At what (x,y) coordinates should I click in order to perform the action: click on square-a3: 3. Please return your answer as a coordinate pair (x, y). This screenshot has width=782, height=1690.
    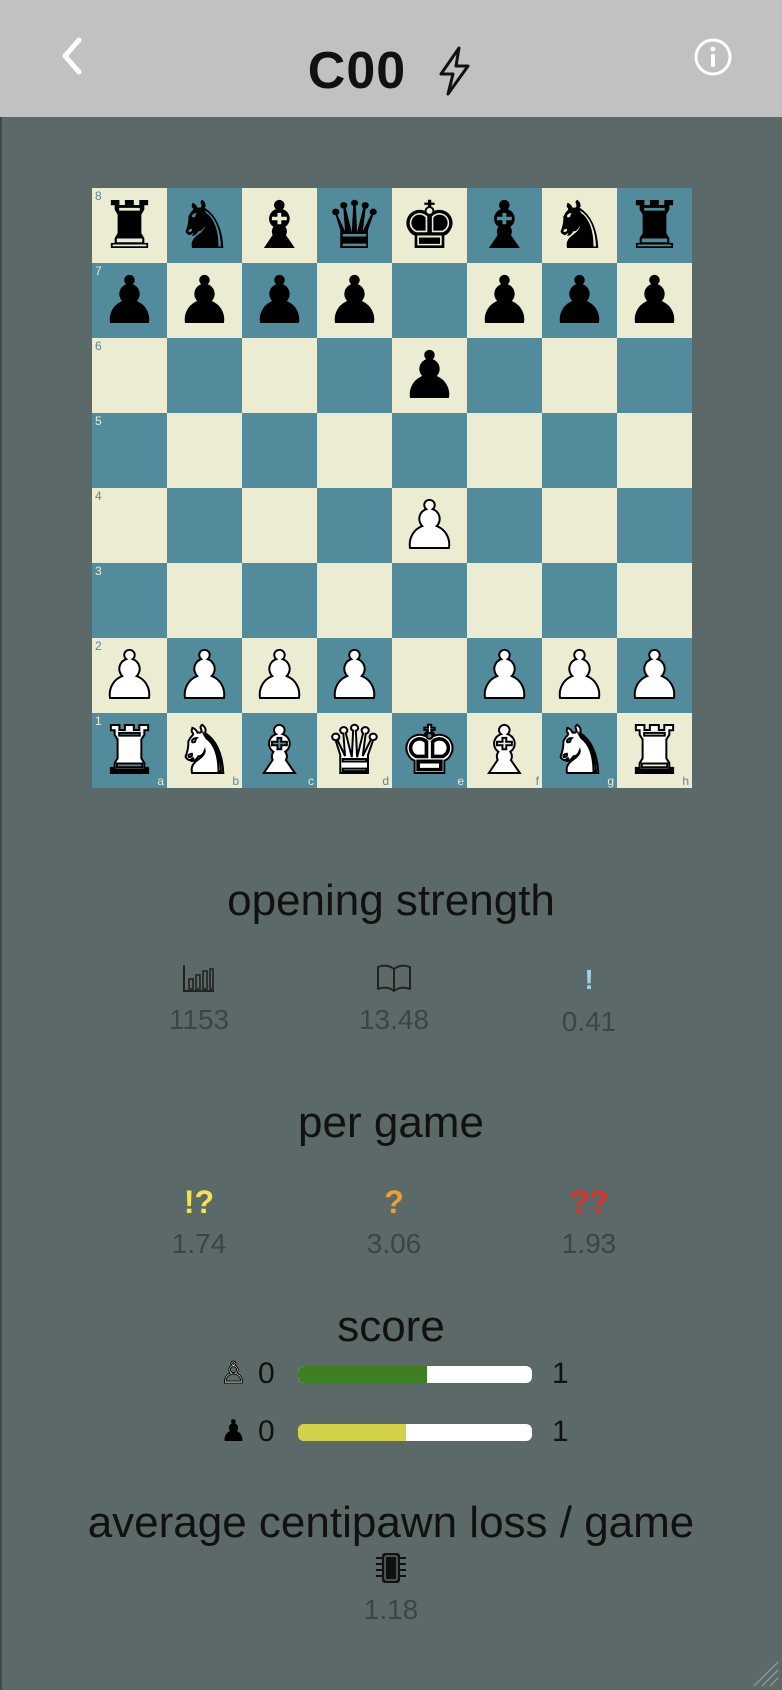
    Looking at the image, I should click on (129, 600).